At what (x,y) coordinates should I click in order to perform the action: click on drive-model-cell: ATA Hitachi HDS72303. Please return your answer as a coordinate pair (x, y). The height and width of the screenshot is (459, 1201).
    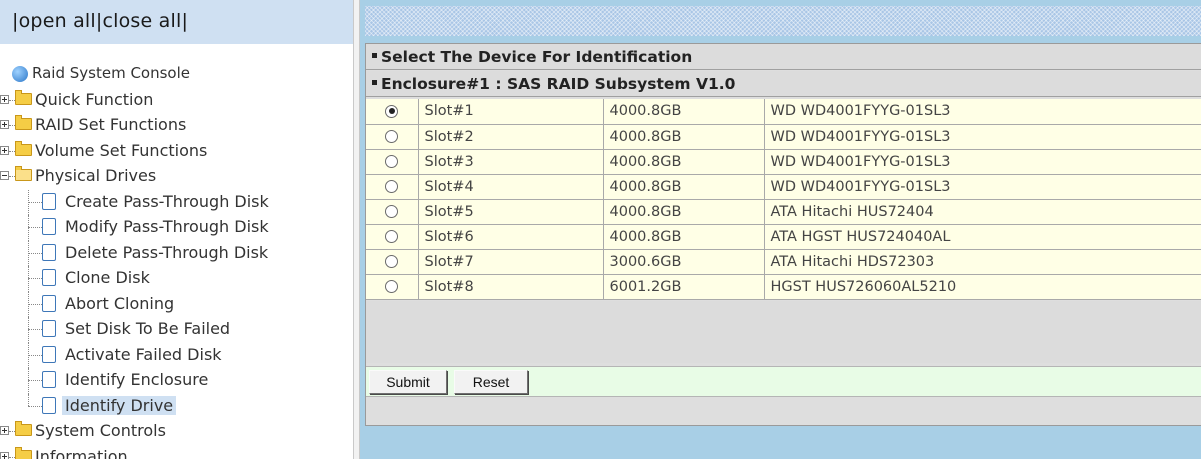
    Looking at the image, I should click on (982, 262).